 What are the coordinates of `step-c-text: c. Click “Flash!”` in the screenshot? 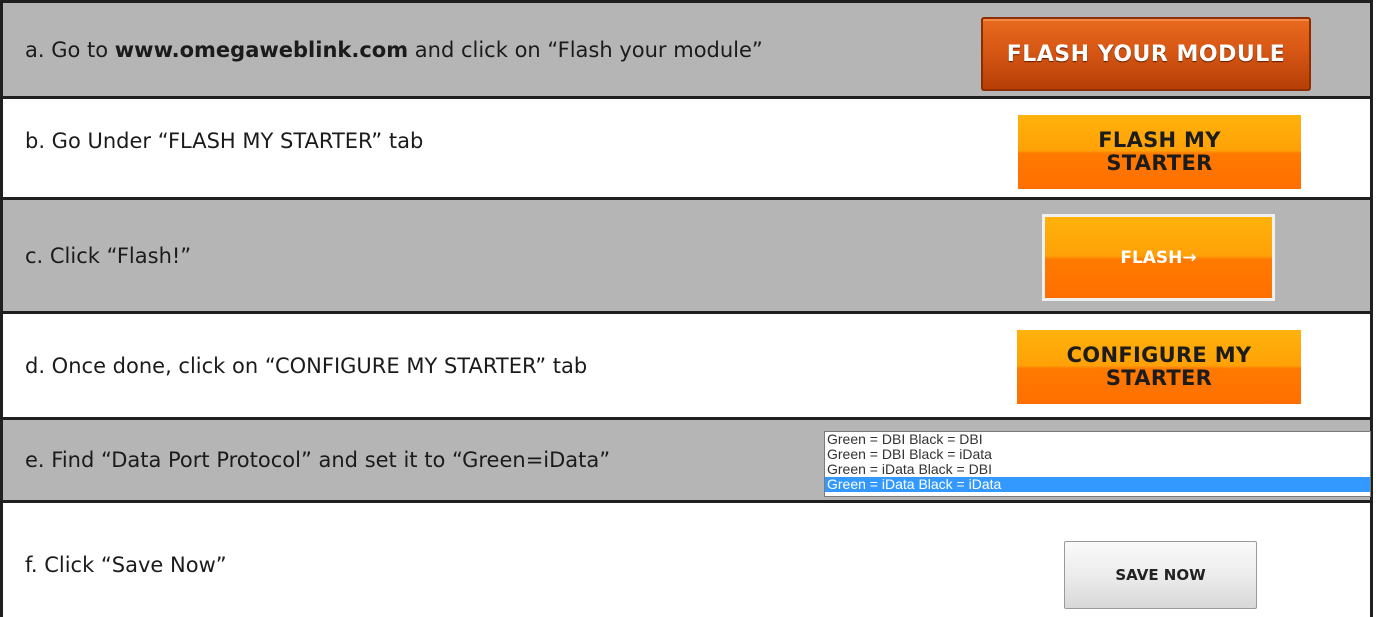 It's located at (108, 255).